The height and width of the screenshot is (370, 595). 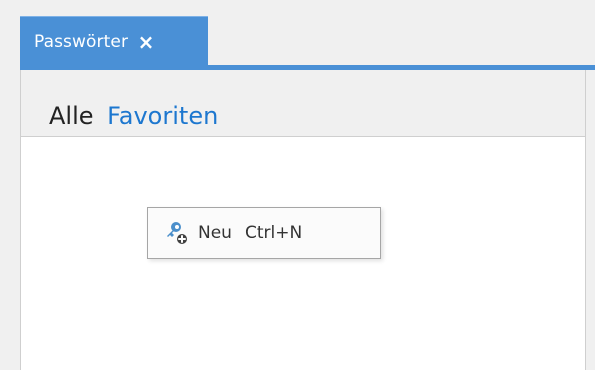 I want to click on menu-item-shortcut: Ctrl+N, so click(x=273, y=233).